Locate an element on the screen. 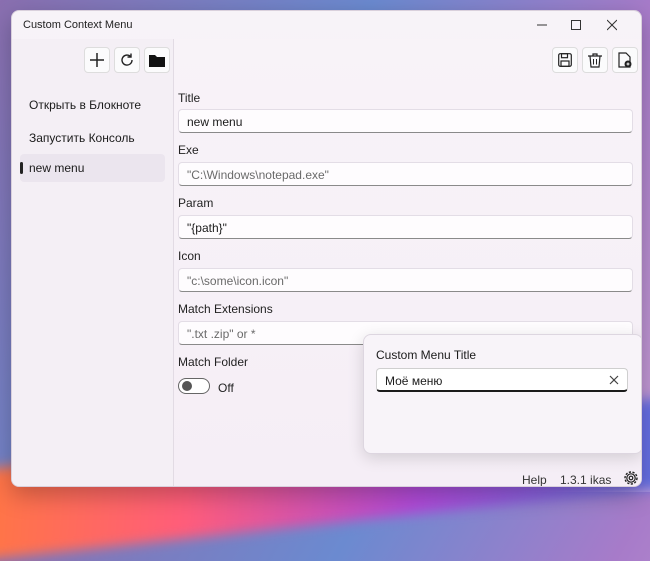 This screenshot has width=650, height=561. export-button is located at coordinates (625, 60).